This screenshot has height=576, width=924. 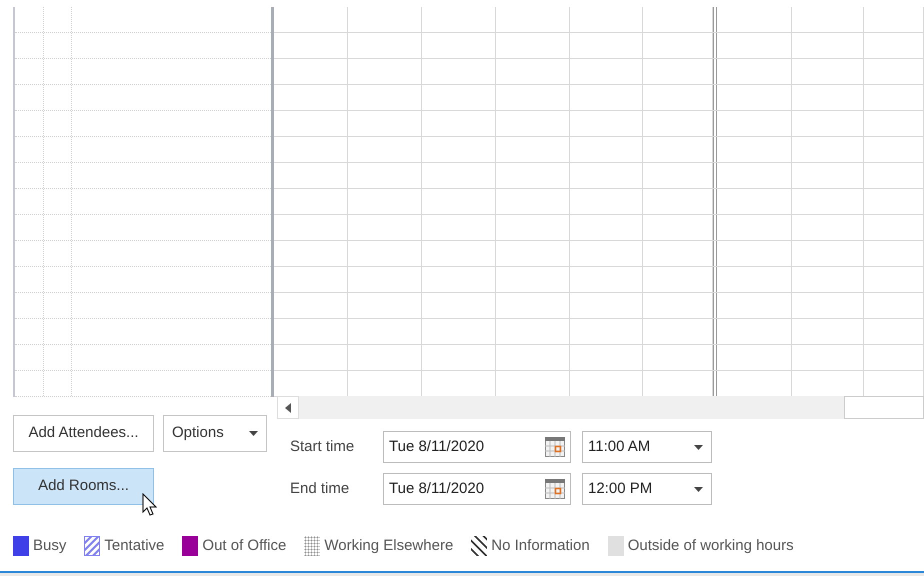 I want to click on legend-label: No Information, so click(x=540, y=546).